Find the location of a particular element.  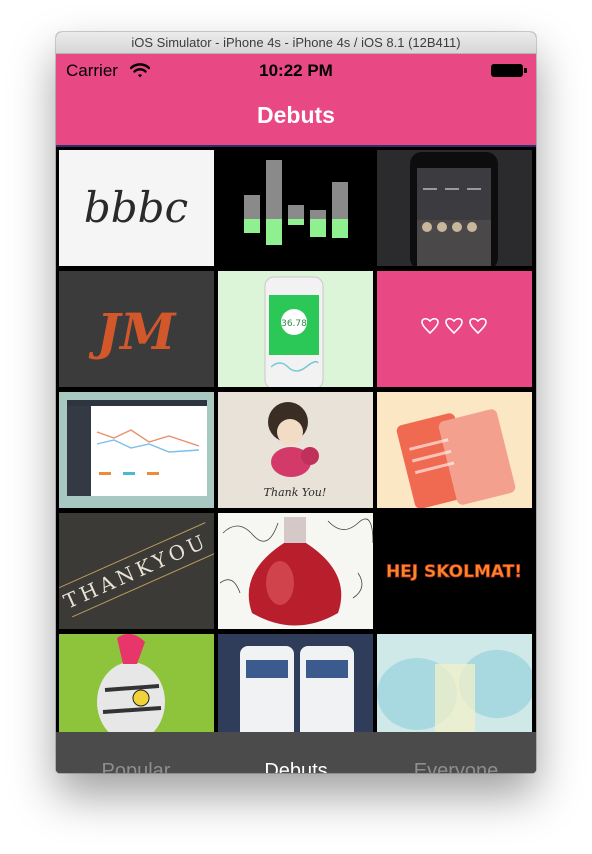

shot-hej-skolmat: HEJ SKOLMAT! is located at coordinates (454, 571).